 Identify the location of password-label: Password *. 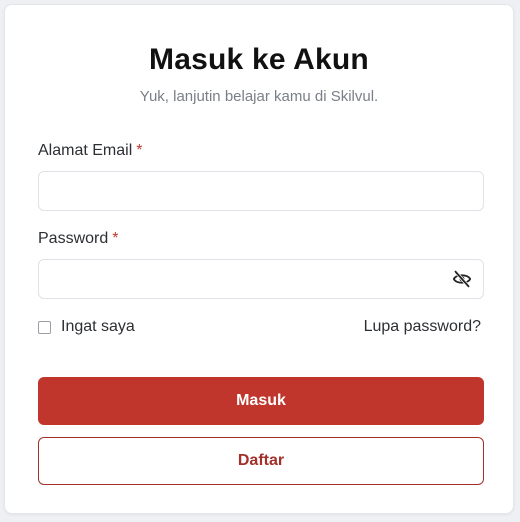
(78, 239).